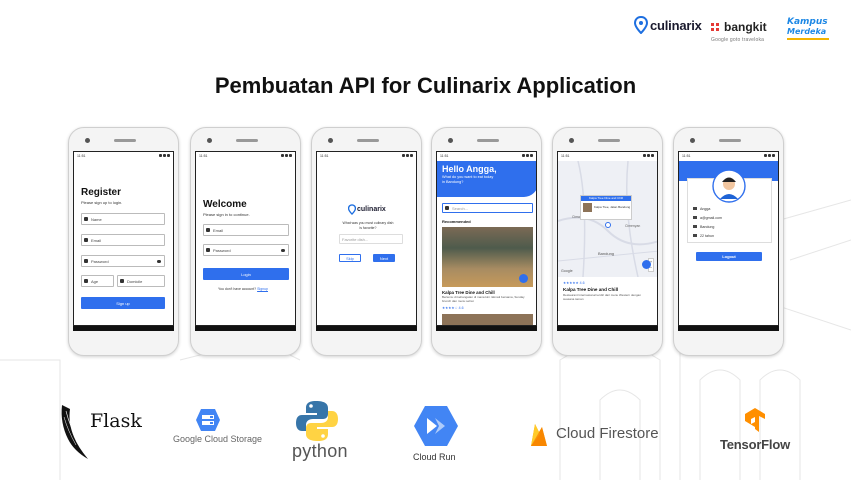  Describe the element at coordinates (701, 209) in the screenshot. I see `profile-row-name: Angga` at that location.